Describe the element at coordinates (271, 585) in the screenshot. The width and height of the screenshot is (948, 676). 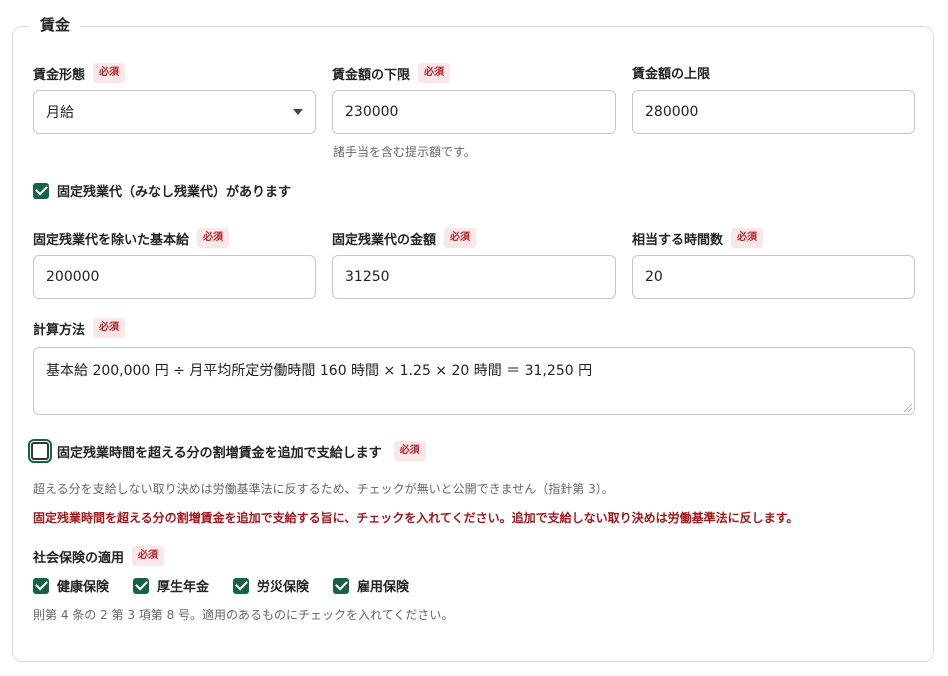
I see `workers-comp-checkbox: 労災保険` at that location.